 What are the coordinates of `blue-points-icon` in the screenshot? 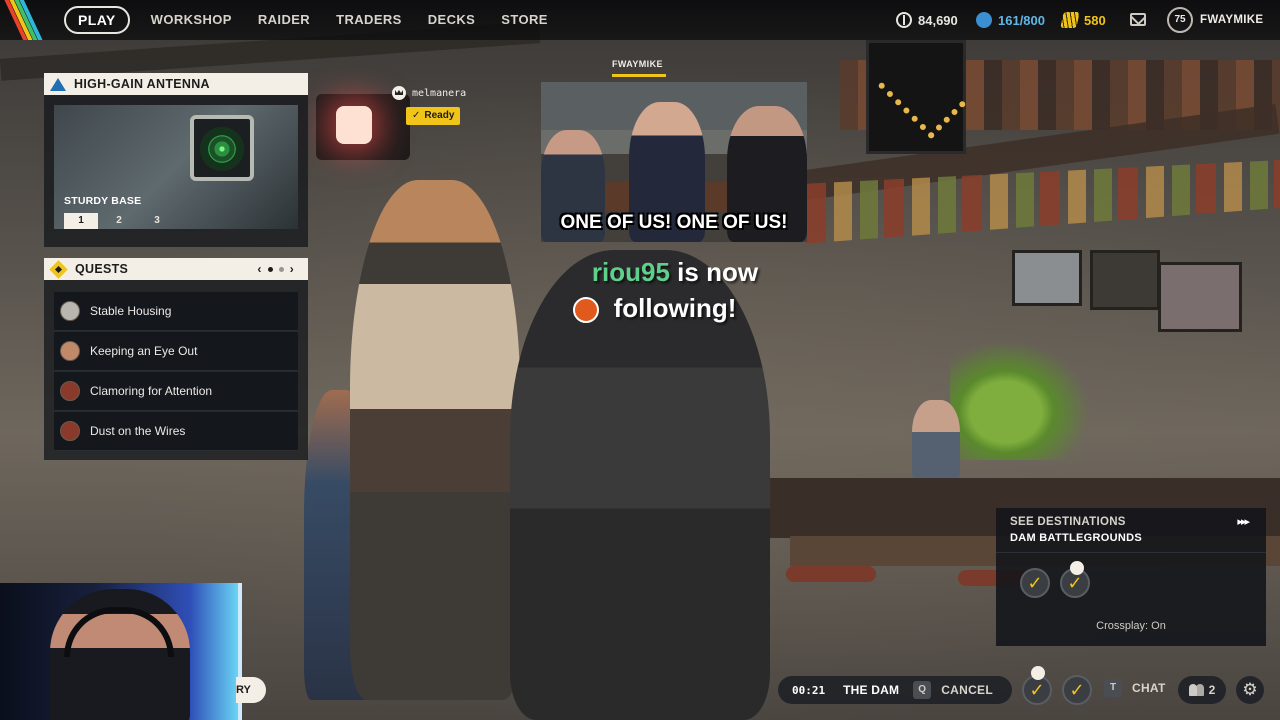 It's located at (984, 20).